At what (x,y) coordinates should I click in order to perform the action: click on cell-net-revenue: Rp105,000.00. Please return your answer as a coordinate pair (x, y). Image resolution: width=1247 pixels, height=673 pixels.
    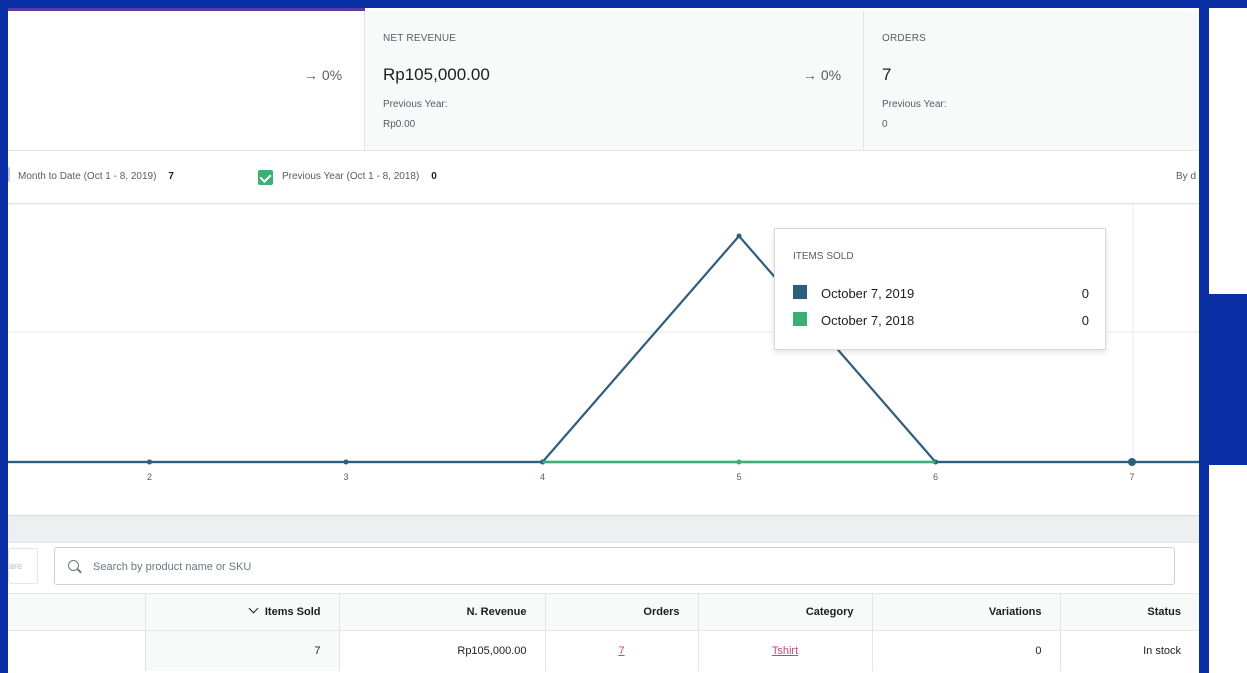
    Looking at the image, I should click on (441, 650).